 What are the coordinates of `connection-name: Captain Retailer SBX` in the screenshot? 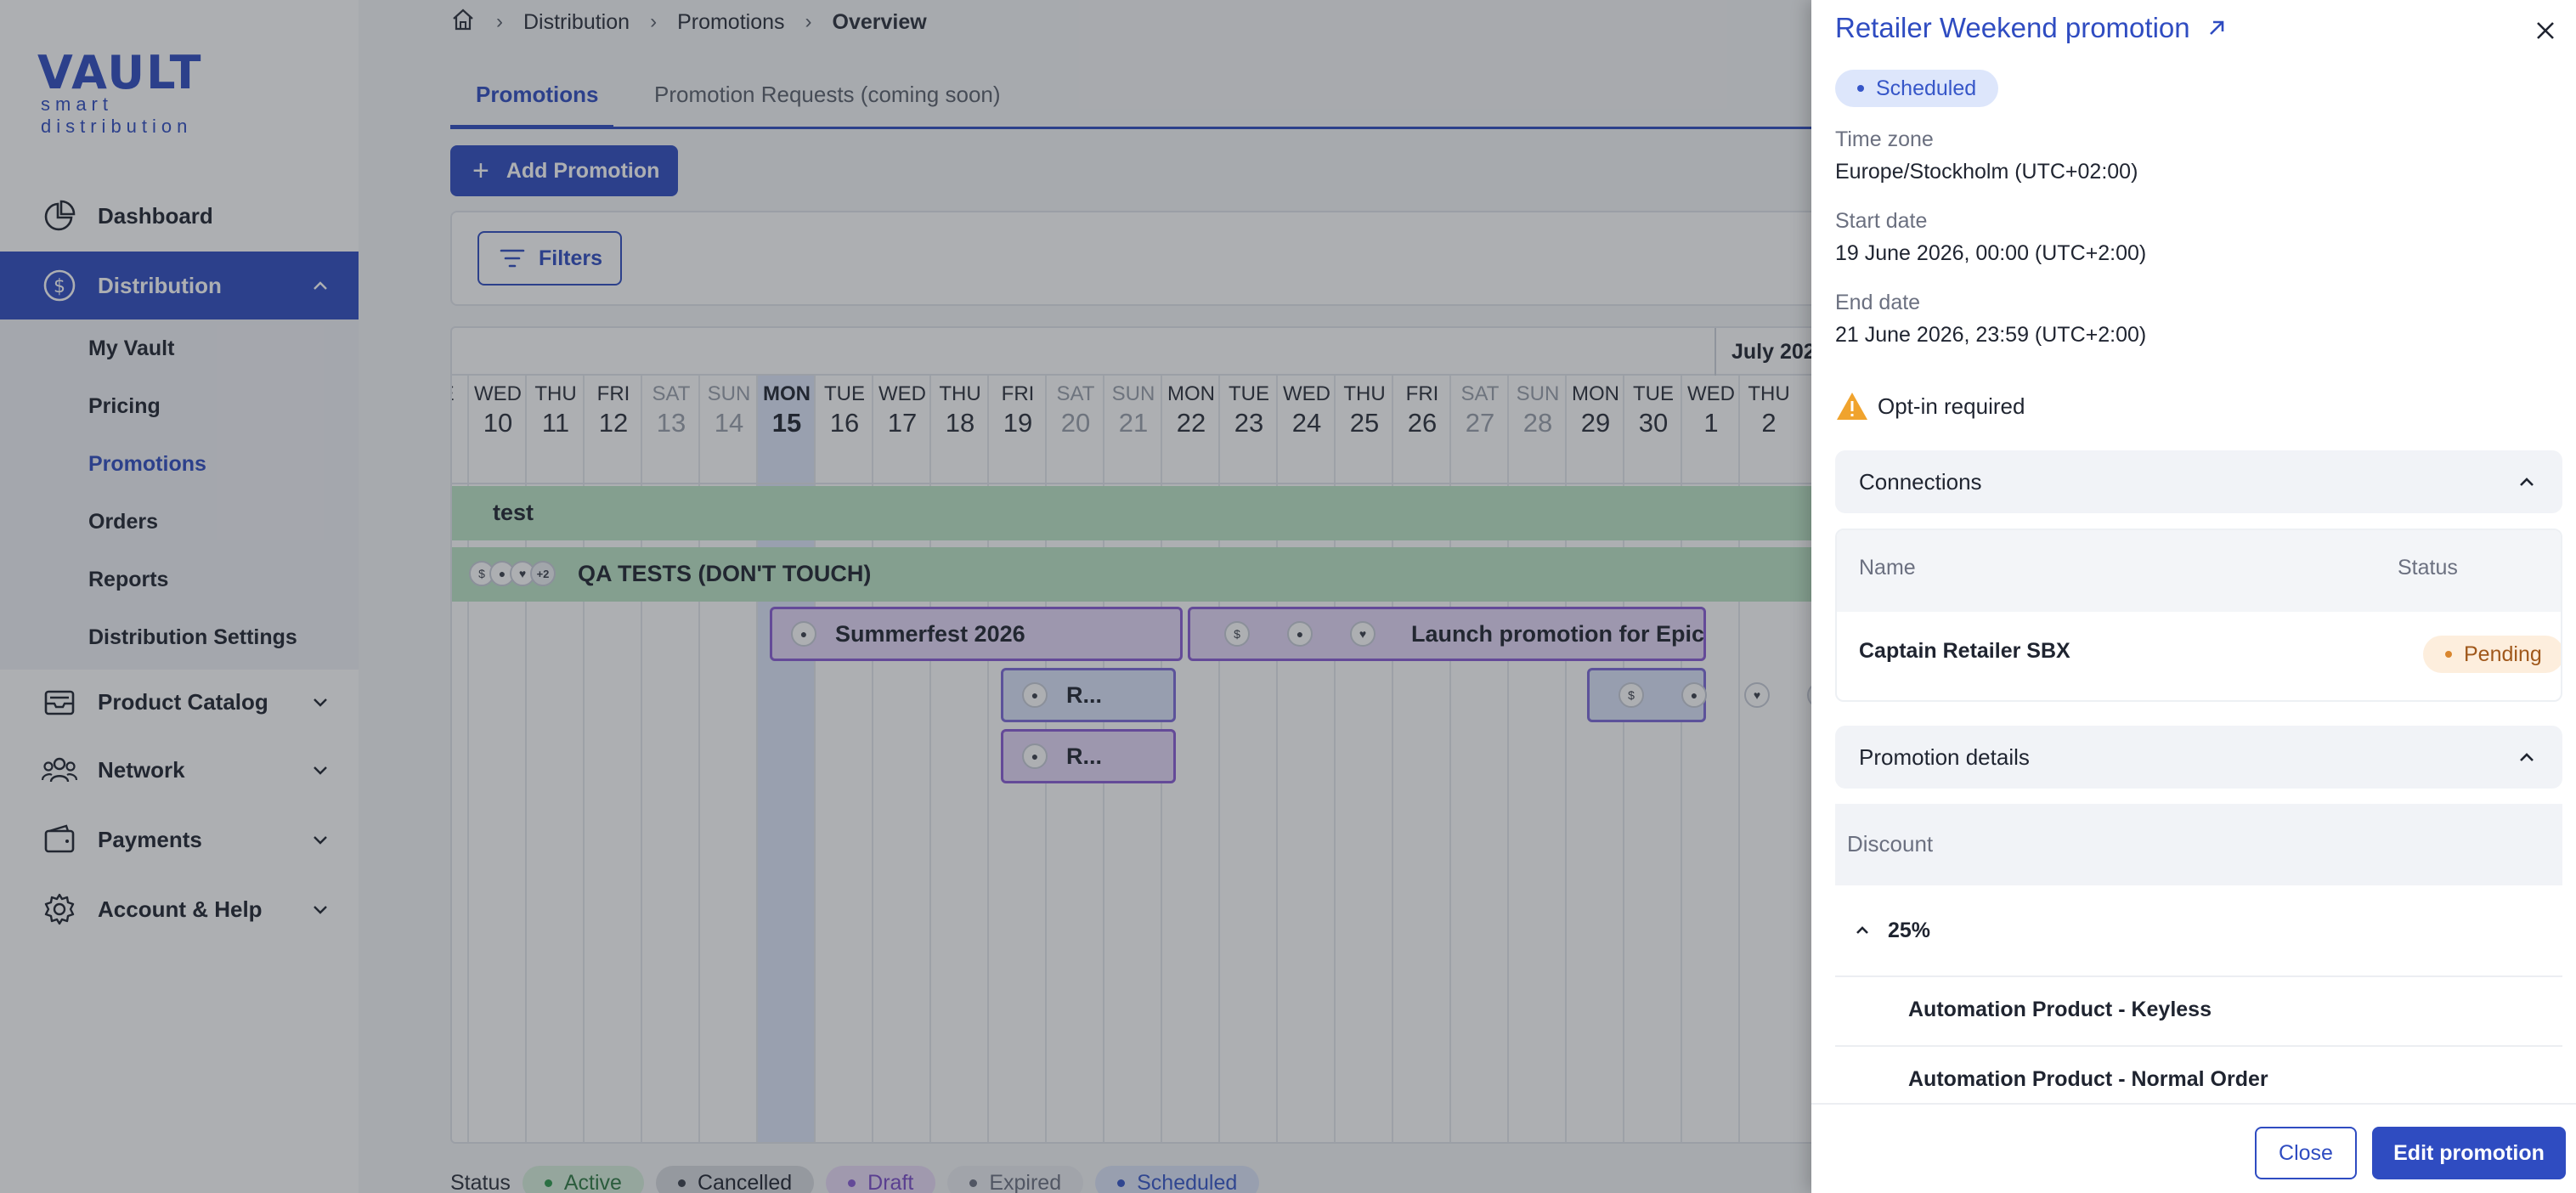 It's located at (1964, 651).